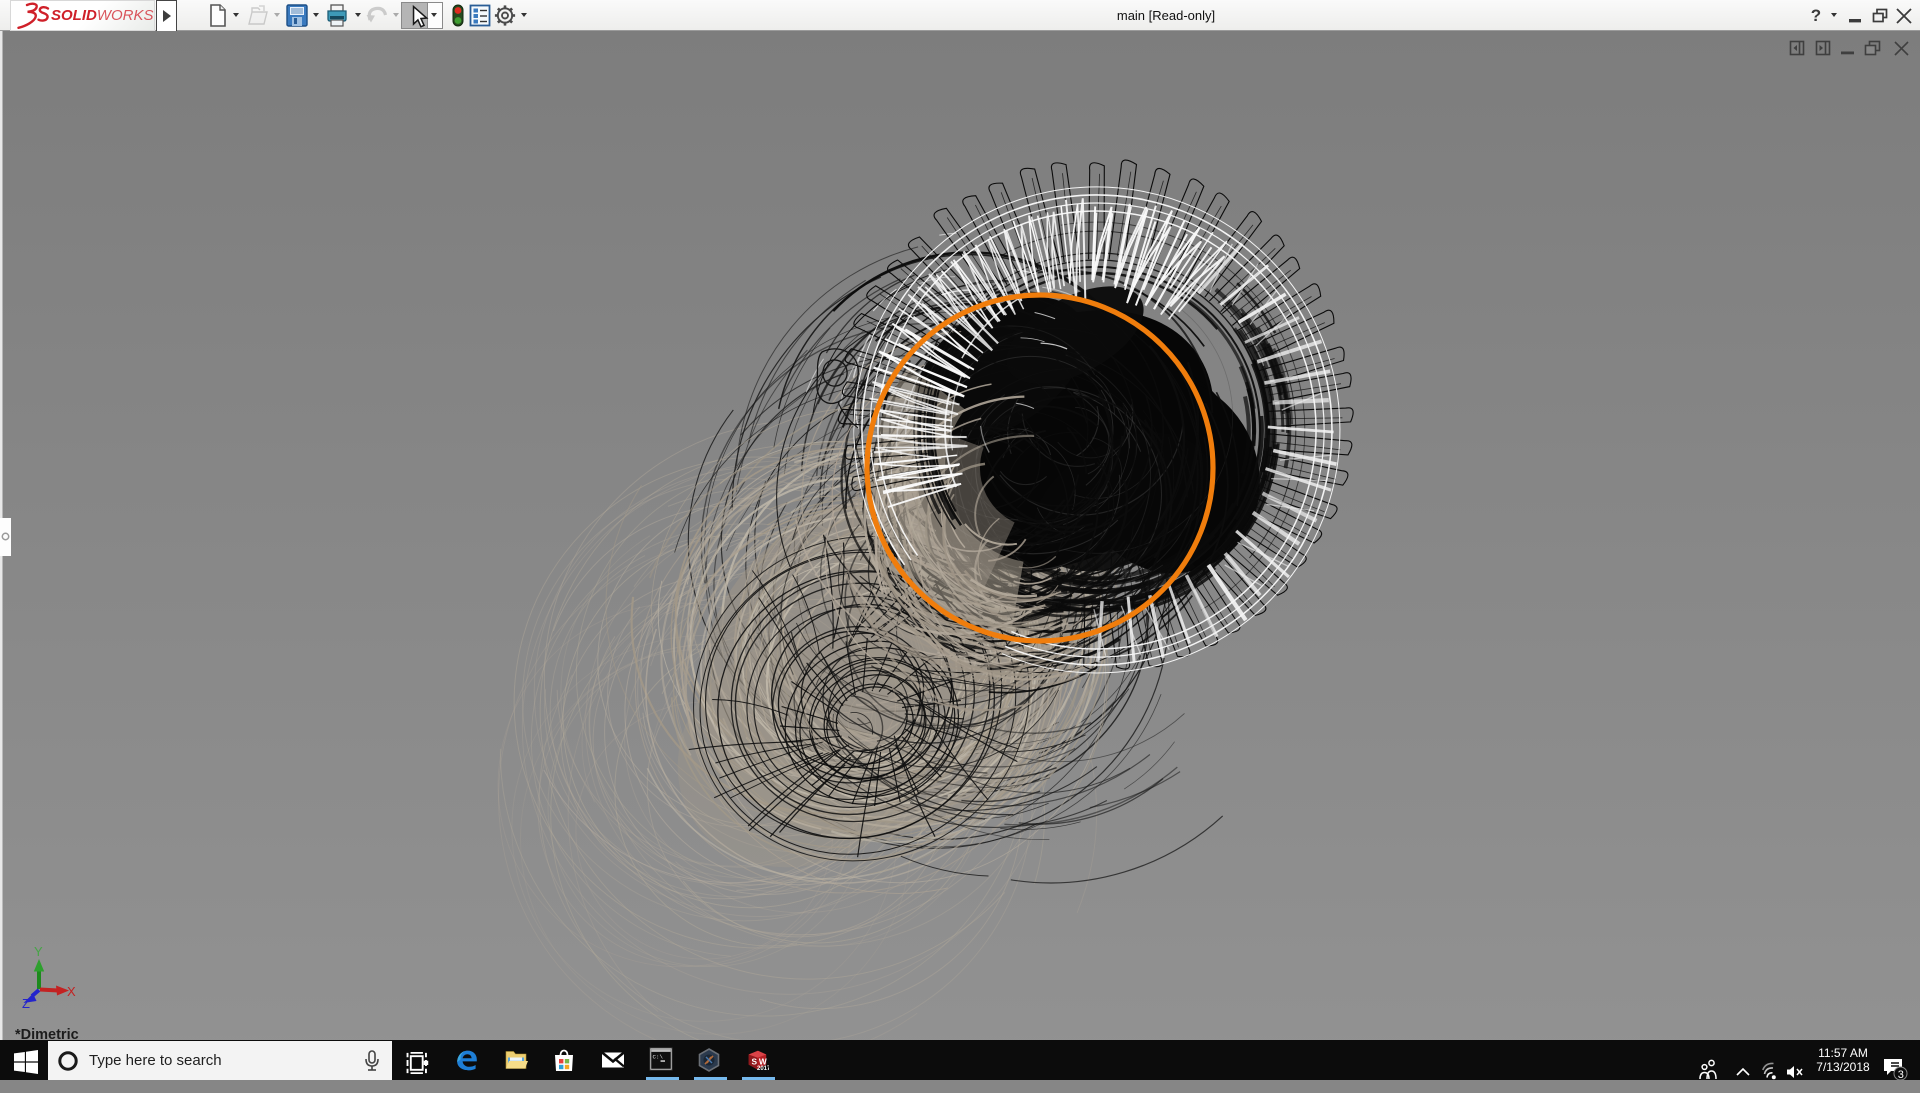  Describe the element at coordinates (47, 1033) in the screenshot. I see `svg-text: *Dimetric` at that location.